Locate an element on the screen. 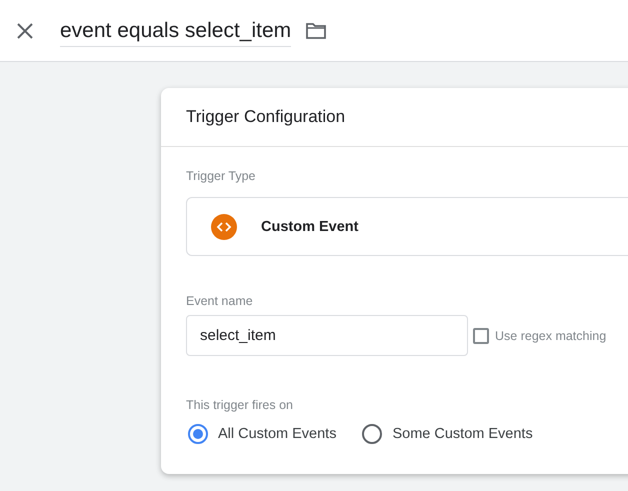  regex-checkbox: Use regex matching is located at coordinates (539, 336).